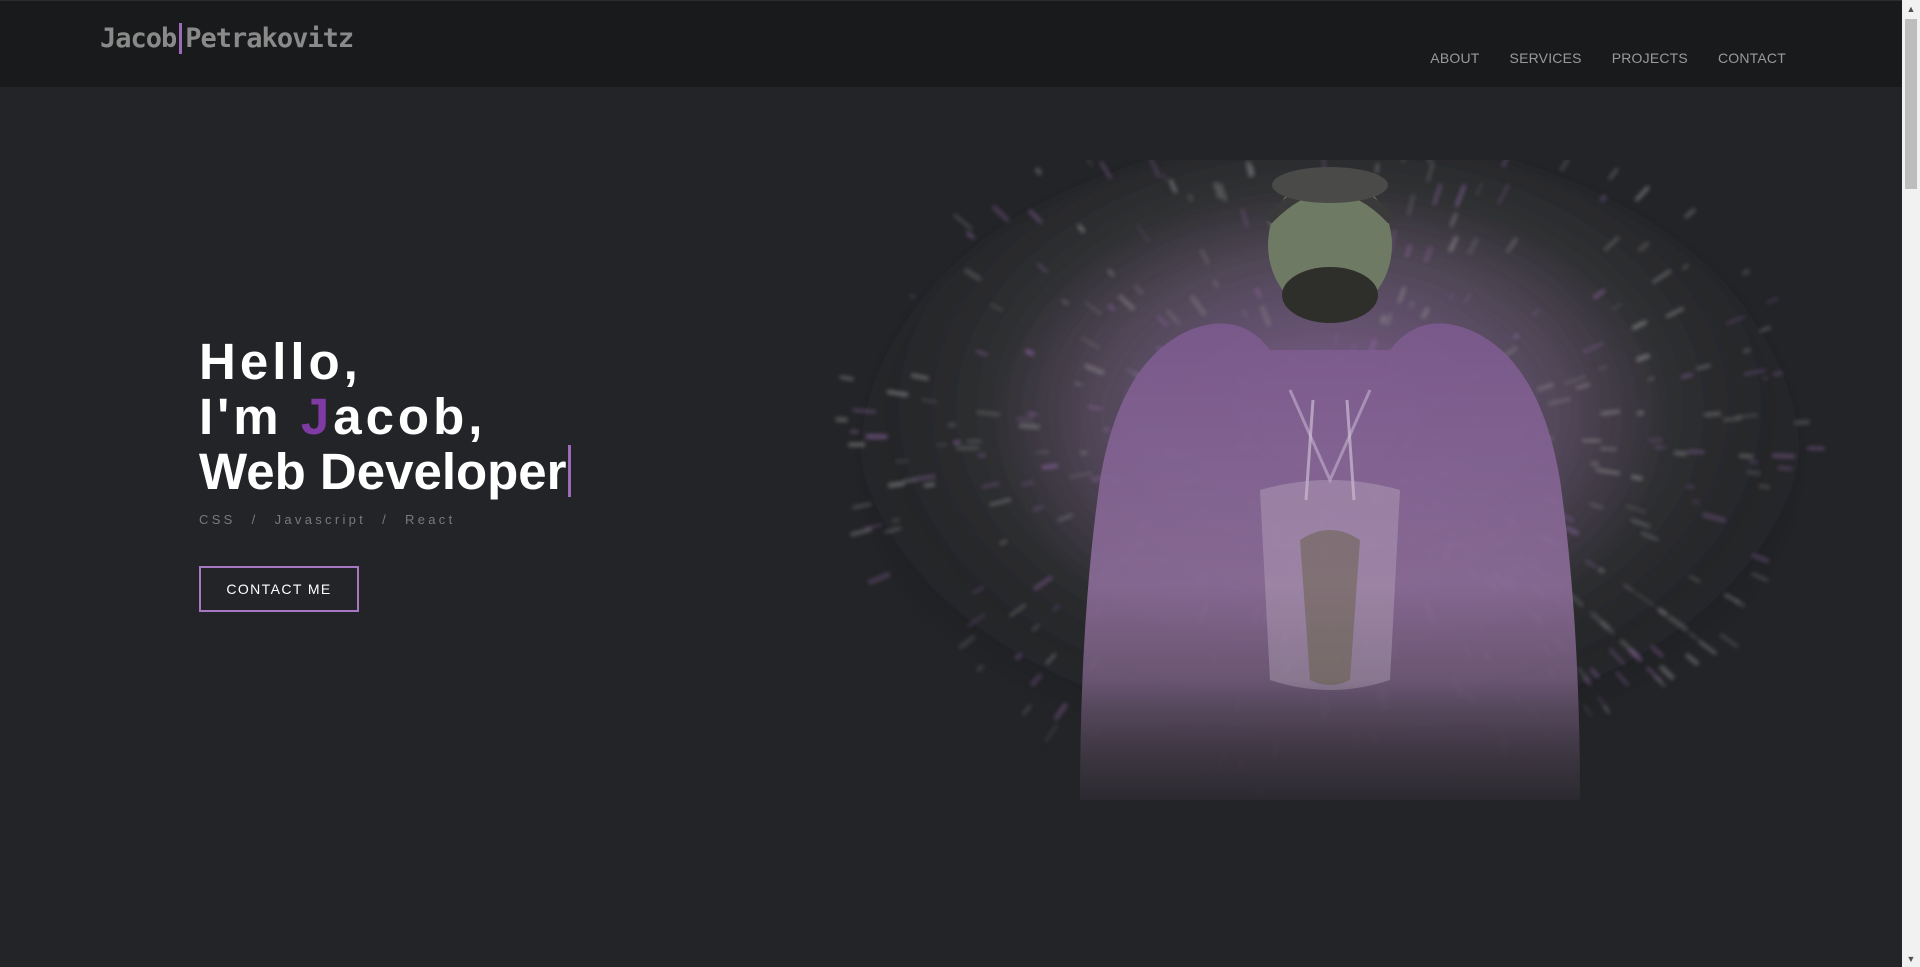 The width and height of the screenshot is (1920, 967). I want to click on hero-name-suffix: acob,, so click(410, 416).